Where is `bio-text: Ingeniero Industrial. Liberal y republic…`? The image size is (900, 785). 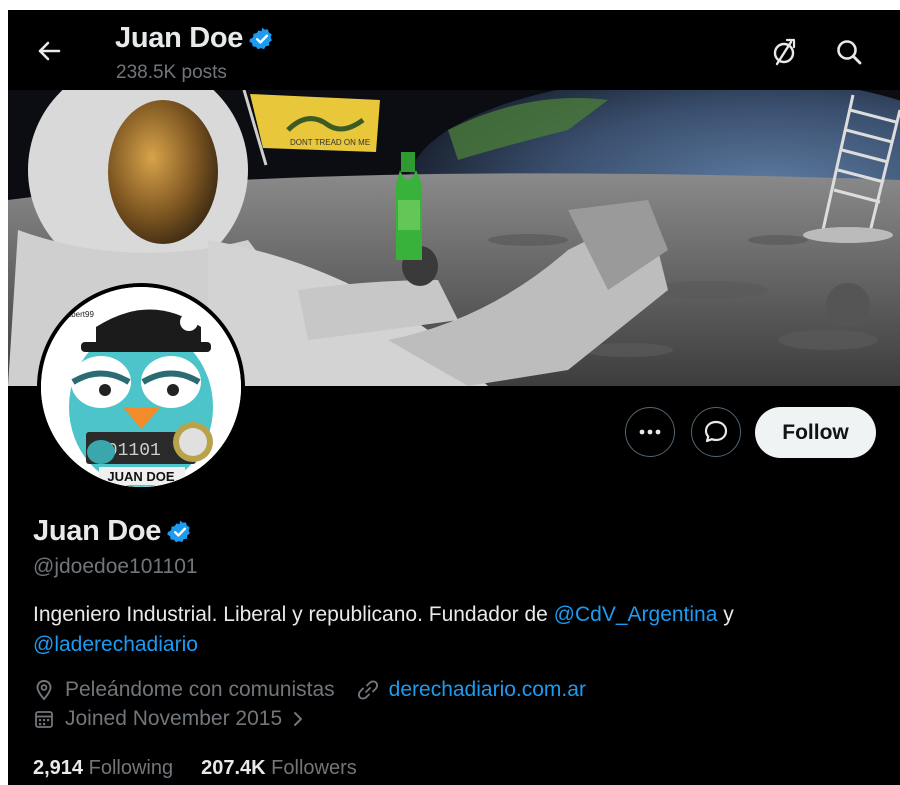 bio-text: Ingeniero Industrial. Liberal y republic… is located at coordinates (293, 614).